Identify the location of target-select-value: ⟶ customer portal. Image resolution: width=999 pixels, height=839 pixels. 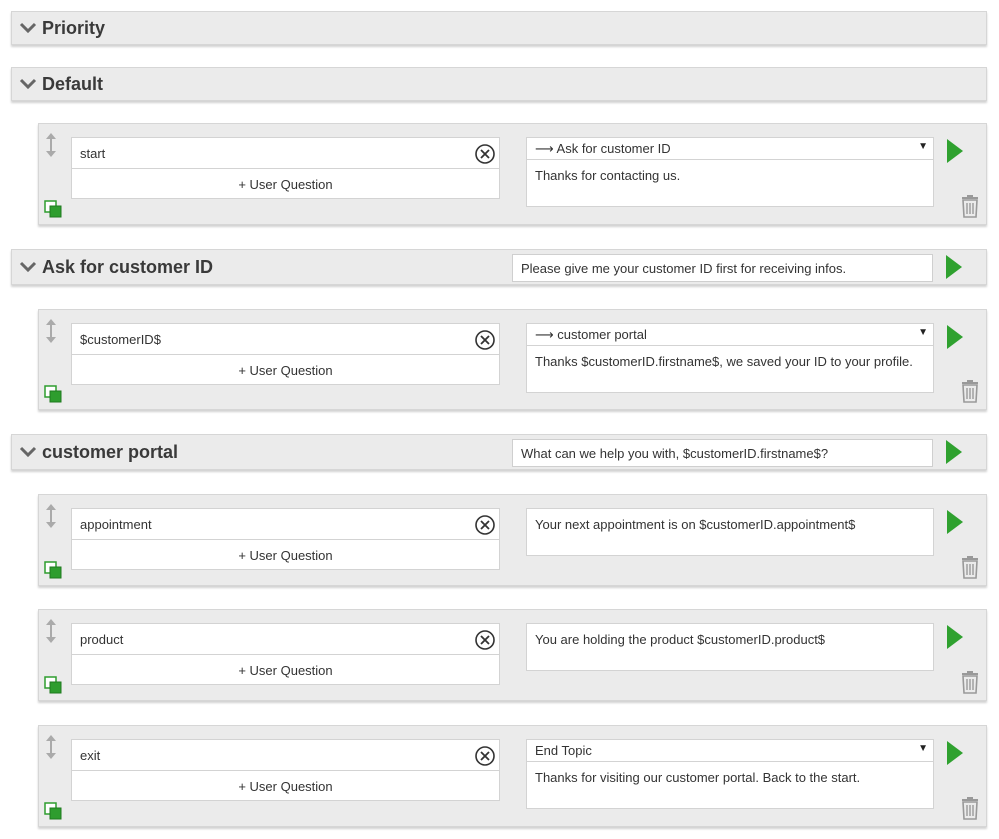
(591, 334).